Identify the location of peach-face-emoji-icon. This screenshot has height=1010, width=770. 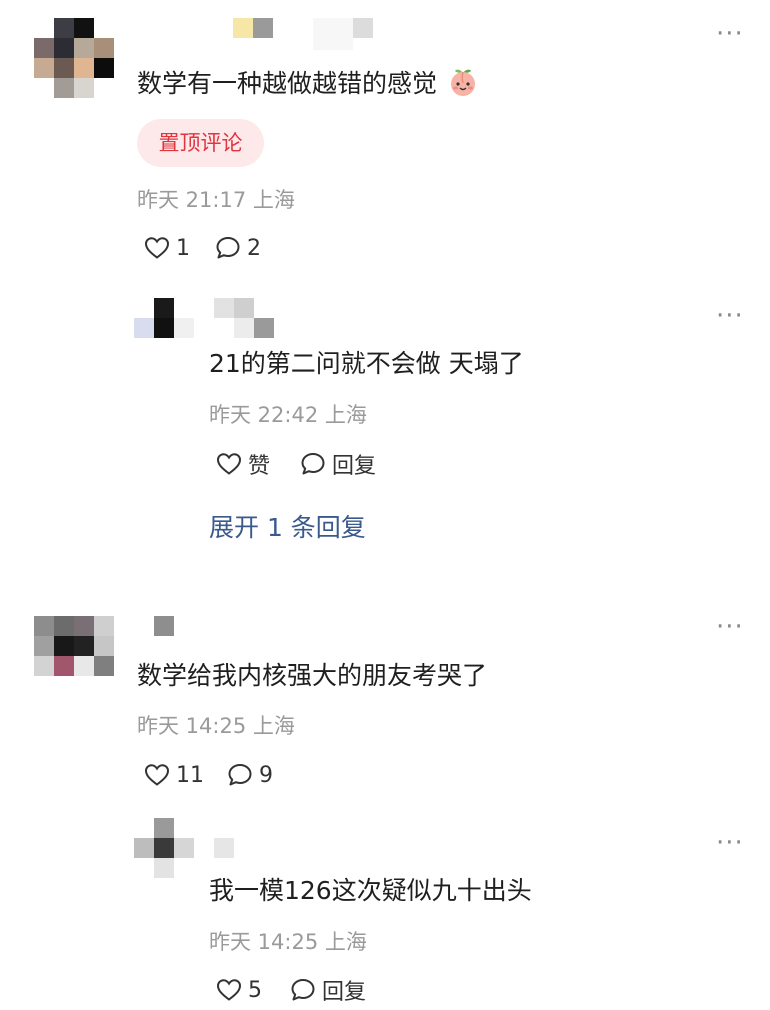
(463, 87).